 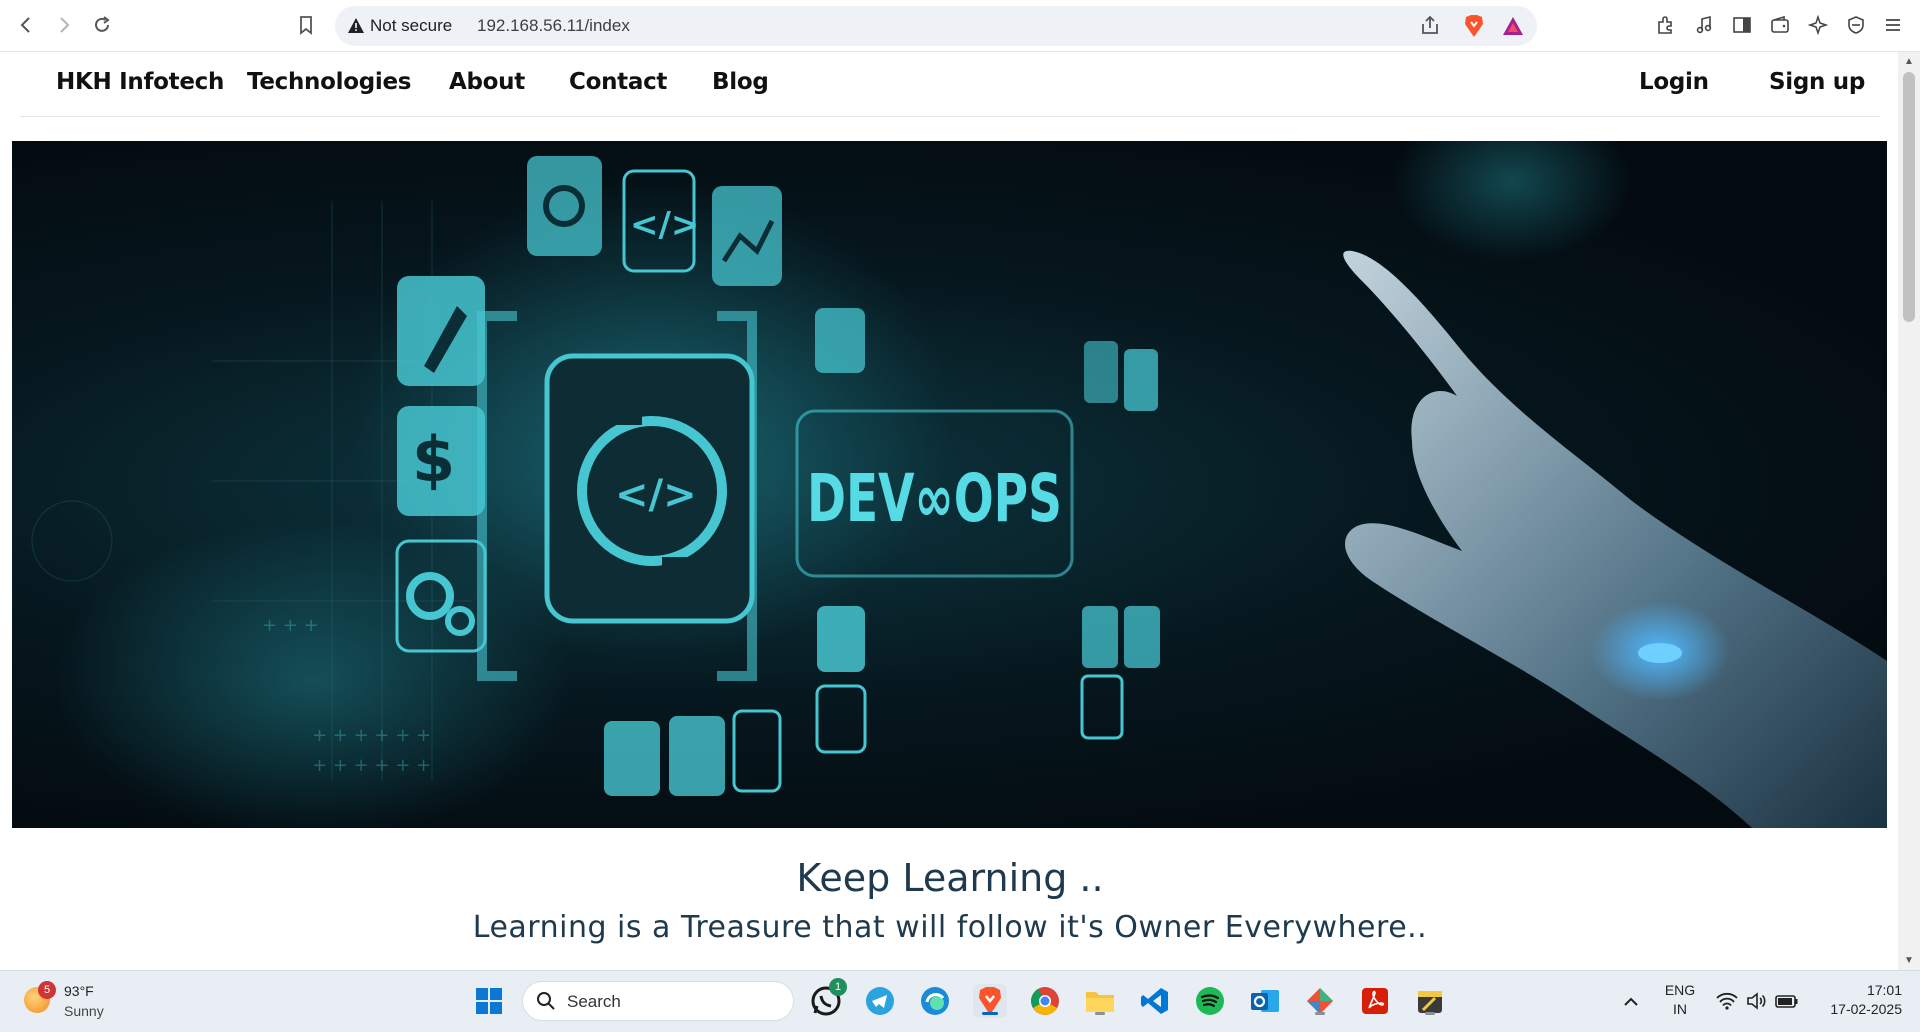 I want to click on battery-button, so click(x=1787, y=1001).